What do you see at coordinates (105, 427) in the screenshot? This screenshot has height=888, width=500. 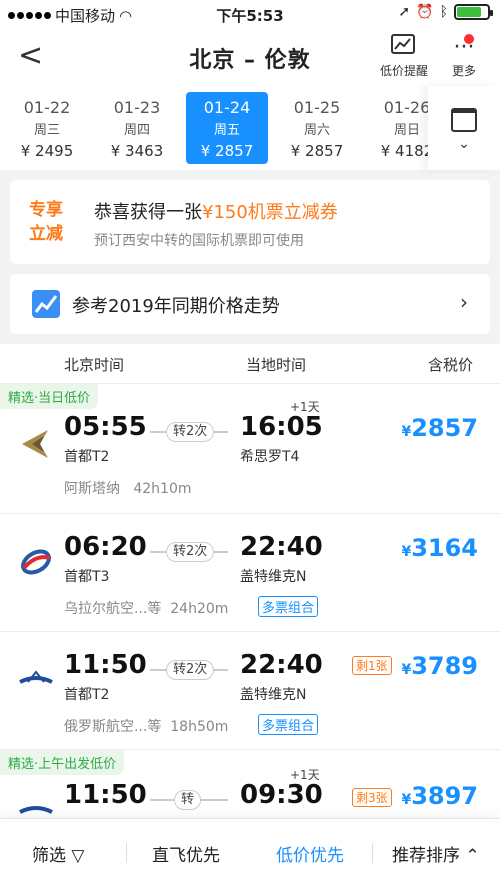 I see `departure-time: 05:55` at bounding box center [105, 427].